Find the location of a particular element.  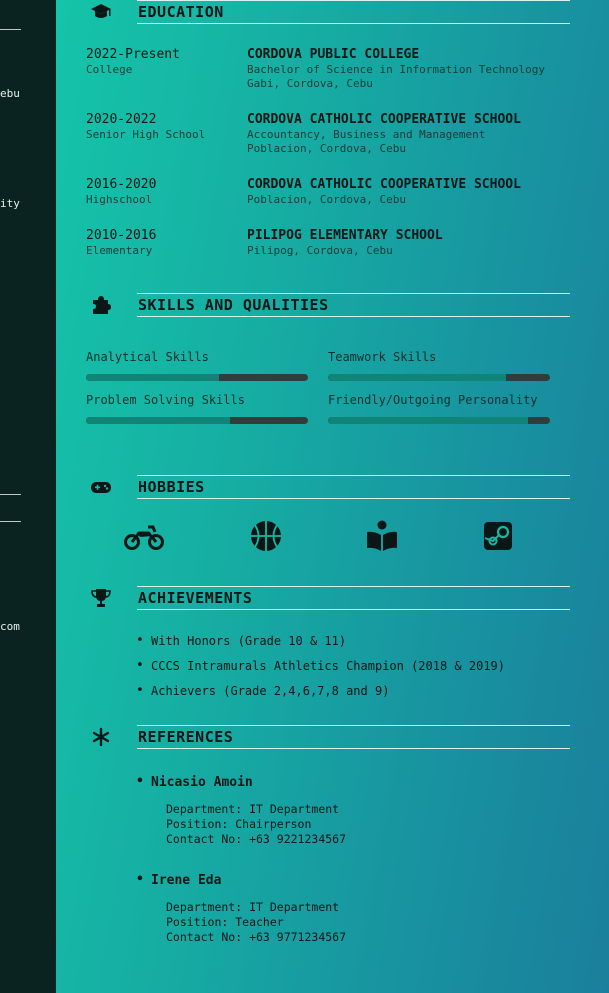

skill-analytical: Analytical Skills is located at coordinates (197, 365).